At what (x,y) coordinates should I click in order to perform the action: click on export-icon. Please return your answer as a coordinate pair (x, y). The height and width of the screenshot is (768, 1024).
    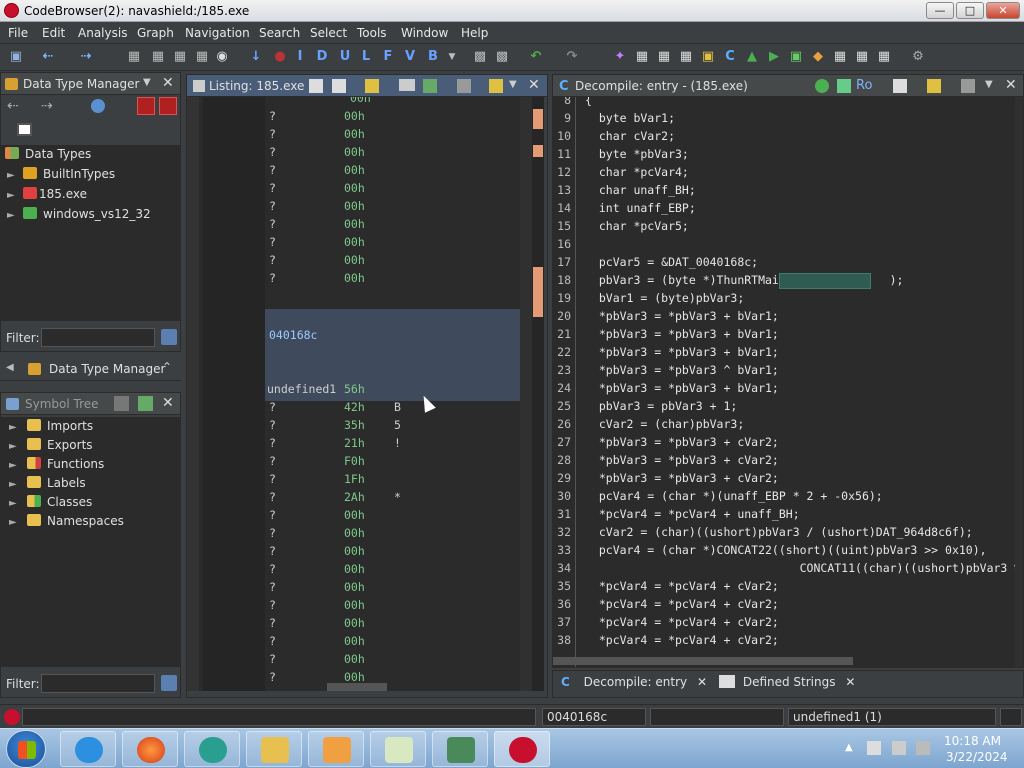
    Looking at the image, I should click on (145, 403).